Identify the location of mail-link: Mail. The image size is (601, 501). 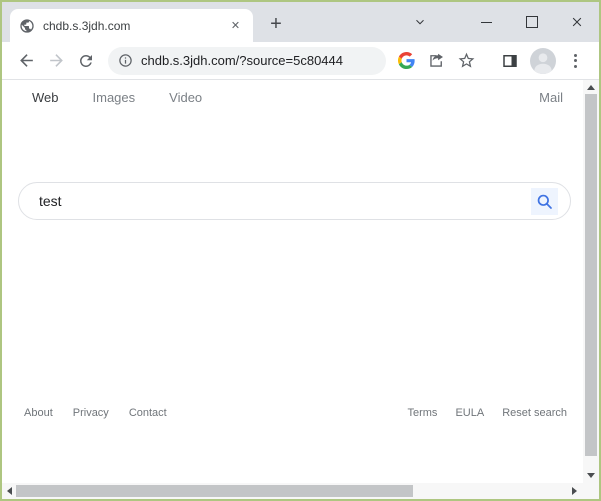
(551, 97).